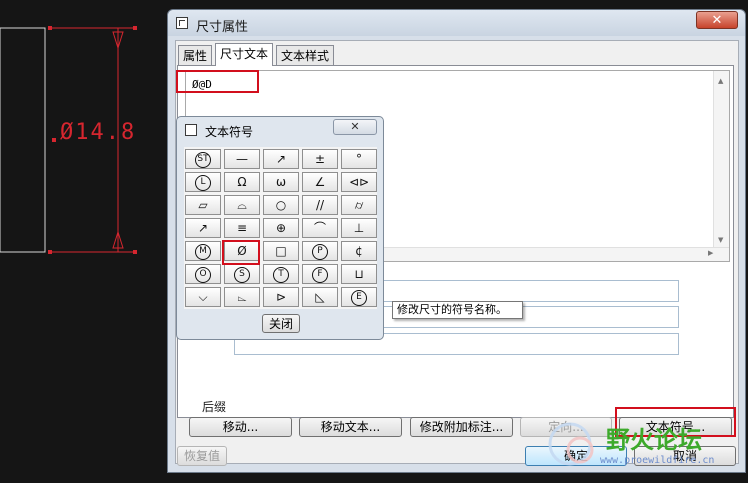 The height and width of the screenshot is (483, 748). What do you see at coordinates (721, 160) in the screenshot?
I see `vertical-scrollbar: ▲ ▼` at bounding box center [721, 160].